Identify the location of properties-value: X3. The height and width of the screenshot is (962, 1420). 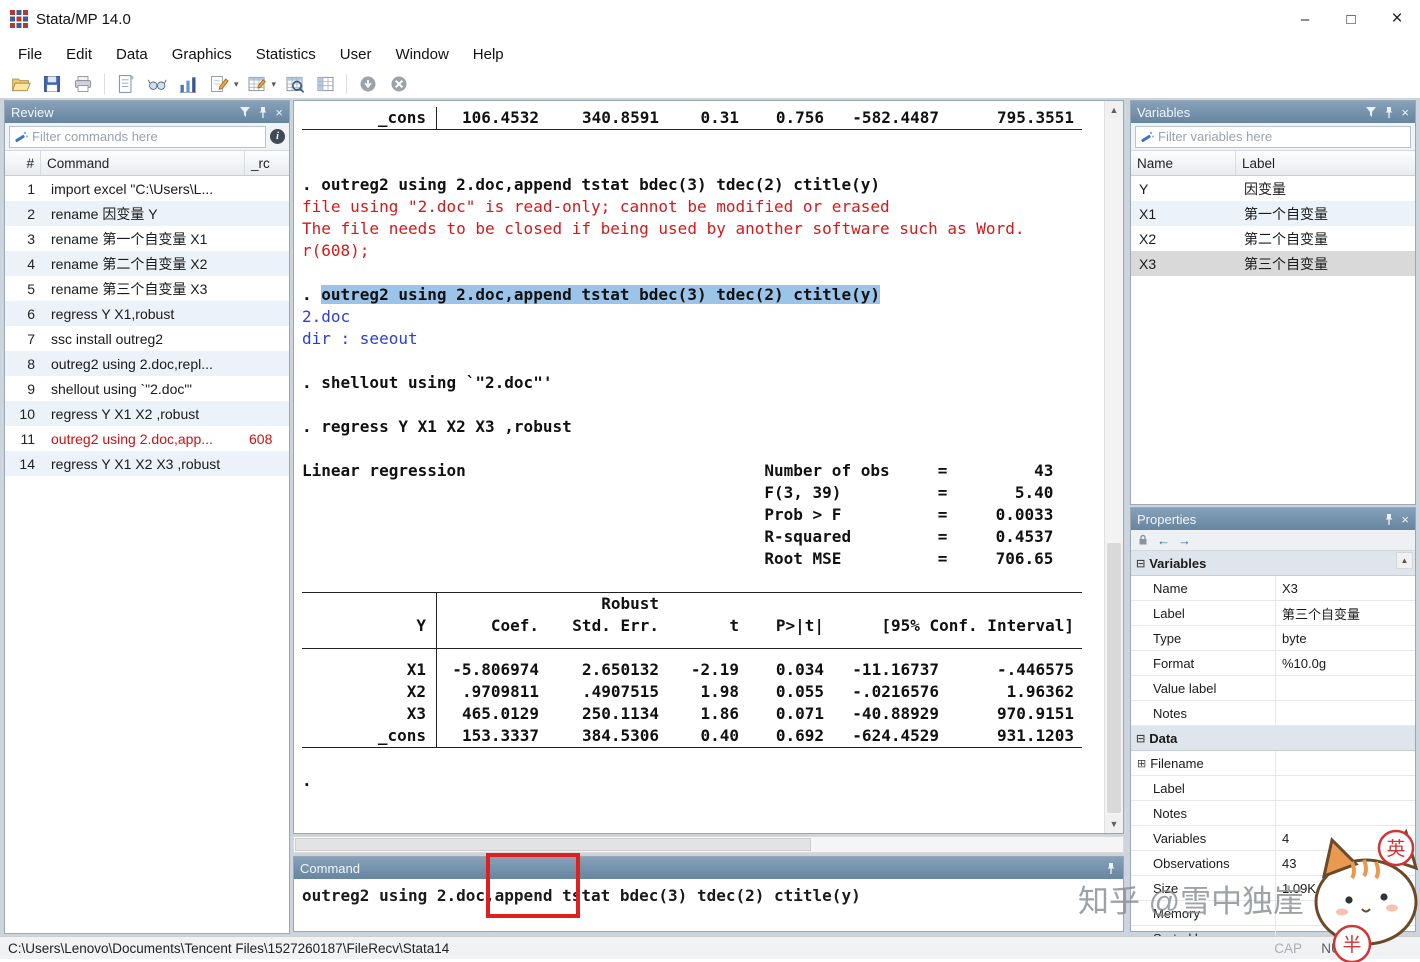
(1345, 588).